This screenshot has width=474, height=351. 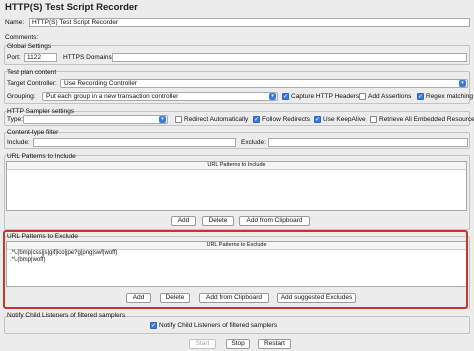 I want to click on target-controller-value: Use Recording Controller, so click(x=100, y=83).